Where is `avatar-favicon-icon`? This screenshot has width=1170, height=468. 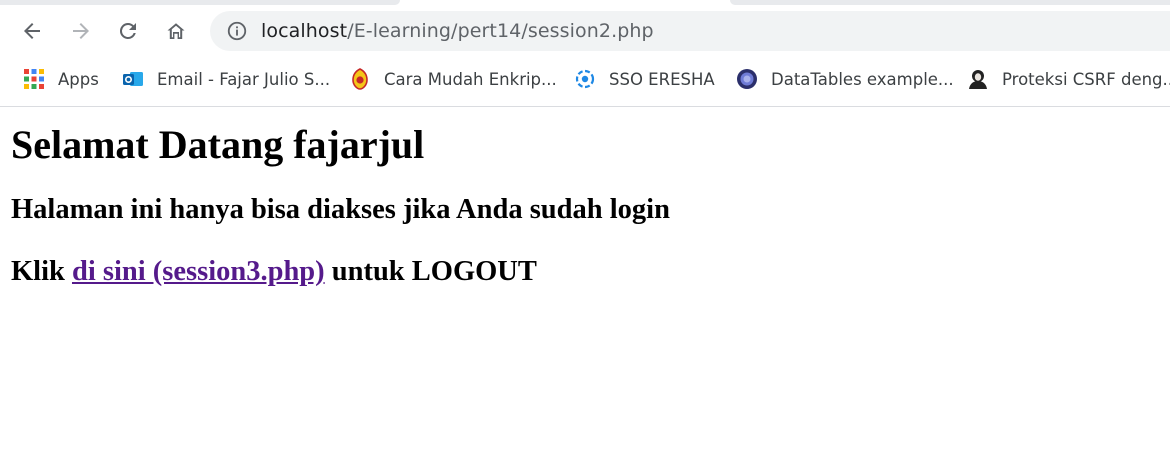 avatar-favicon-icon is located at coordinates (978, 79).